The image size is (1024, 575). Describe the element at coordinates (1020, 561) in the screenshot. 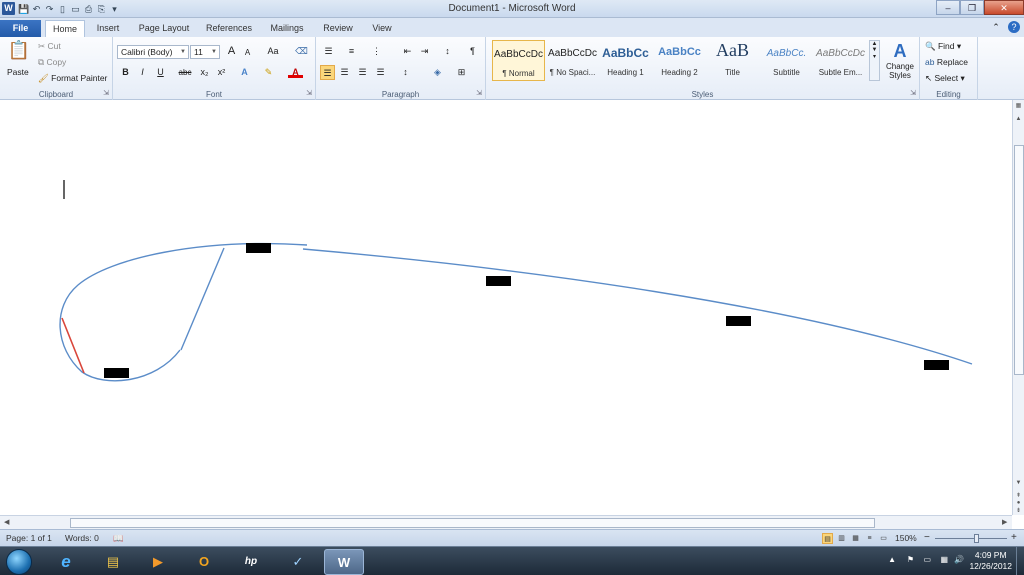

I see `show-desktop-button` at that location.